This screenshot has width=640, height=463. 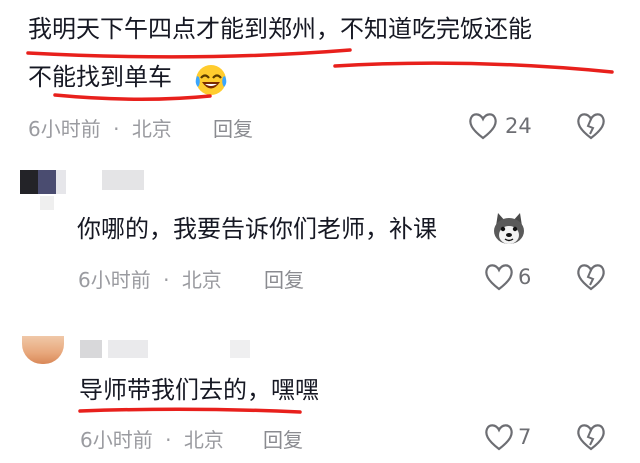 I want to click on avatar-fragment, so click(x=47, y=203).